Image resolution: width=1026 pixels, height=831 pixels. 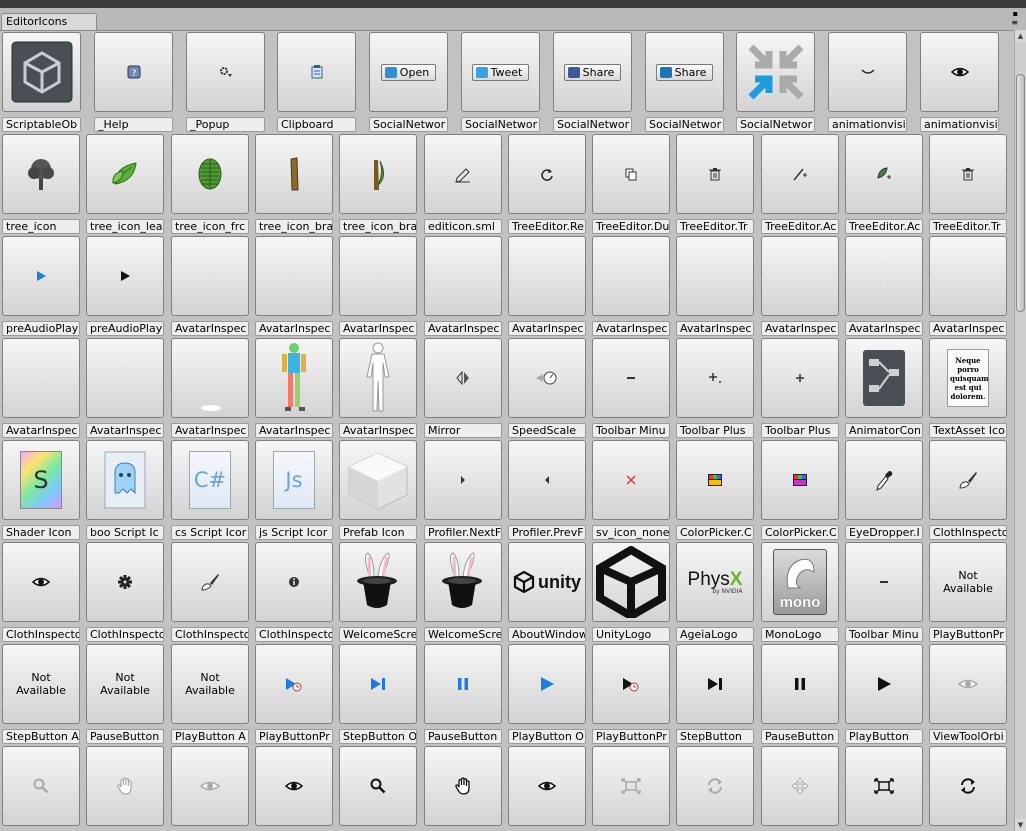 What do you see at coordinates (715, 582) in the screenshot?
I see `icon-preview-button: PhysX by NVIDIA` at bounding box center [715, 582].